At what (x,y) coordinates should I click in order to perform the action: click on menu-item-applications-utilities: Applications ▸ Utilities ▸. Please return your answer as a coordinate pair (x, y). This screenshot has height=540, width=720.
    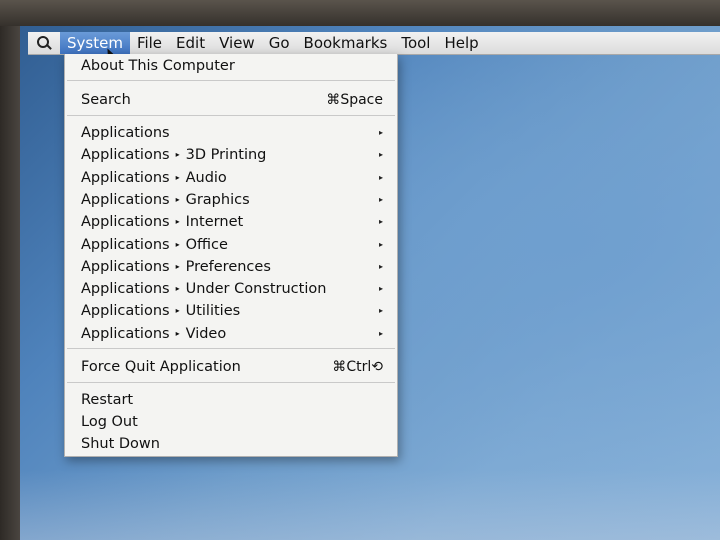
    Looking at the image, I should click on (232, 311).